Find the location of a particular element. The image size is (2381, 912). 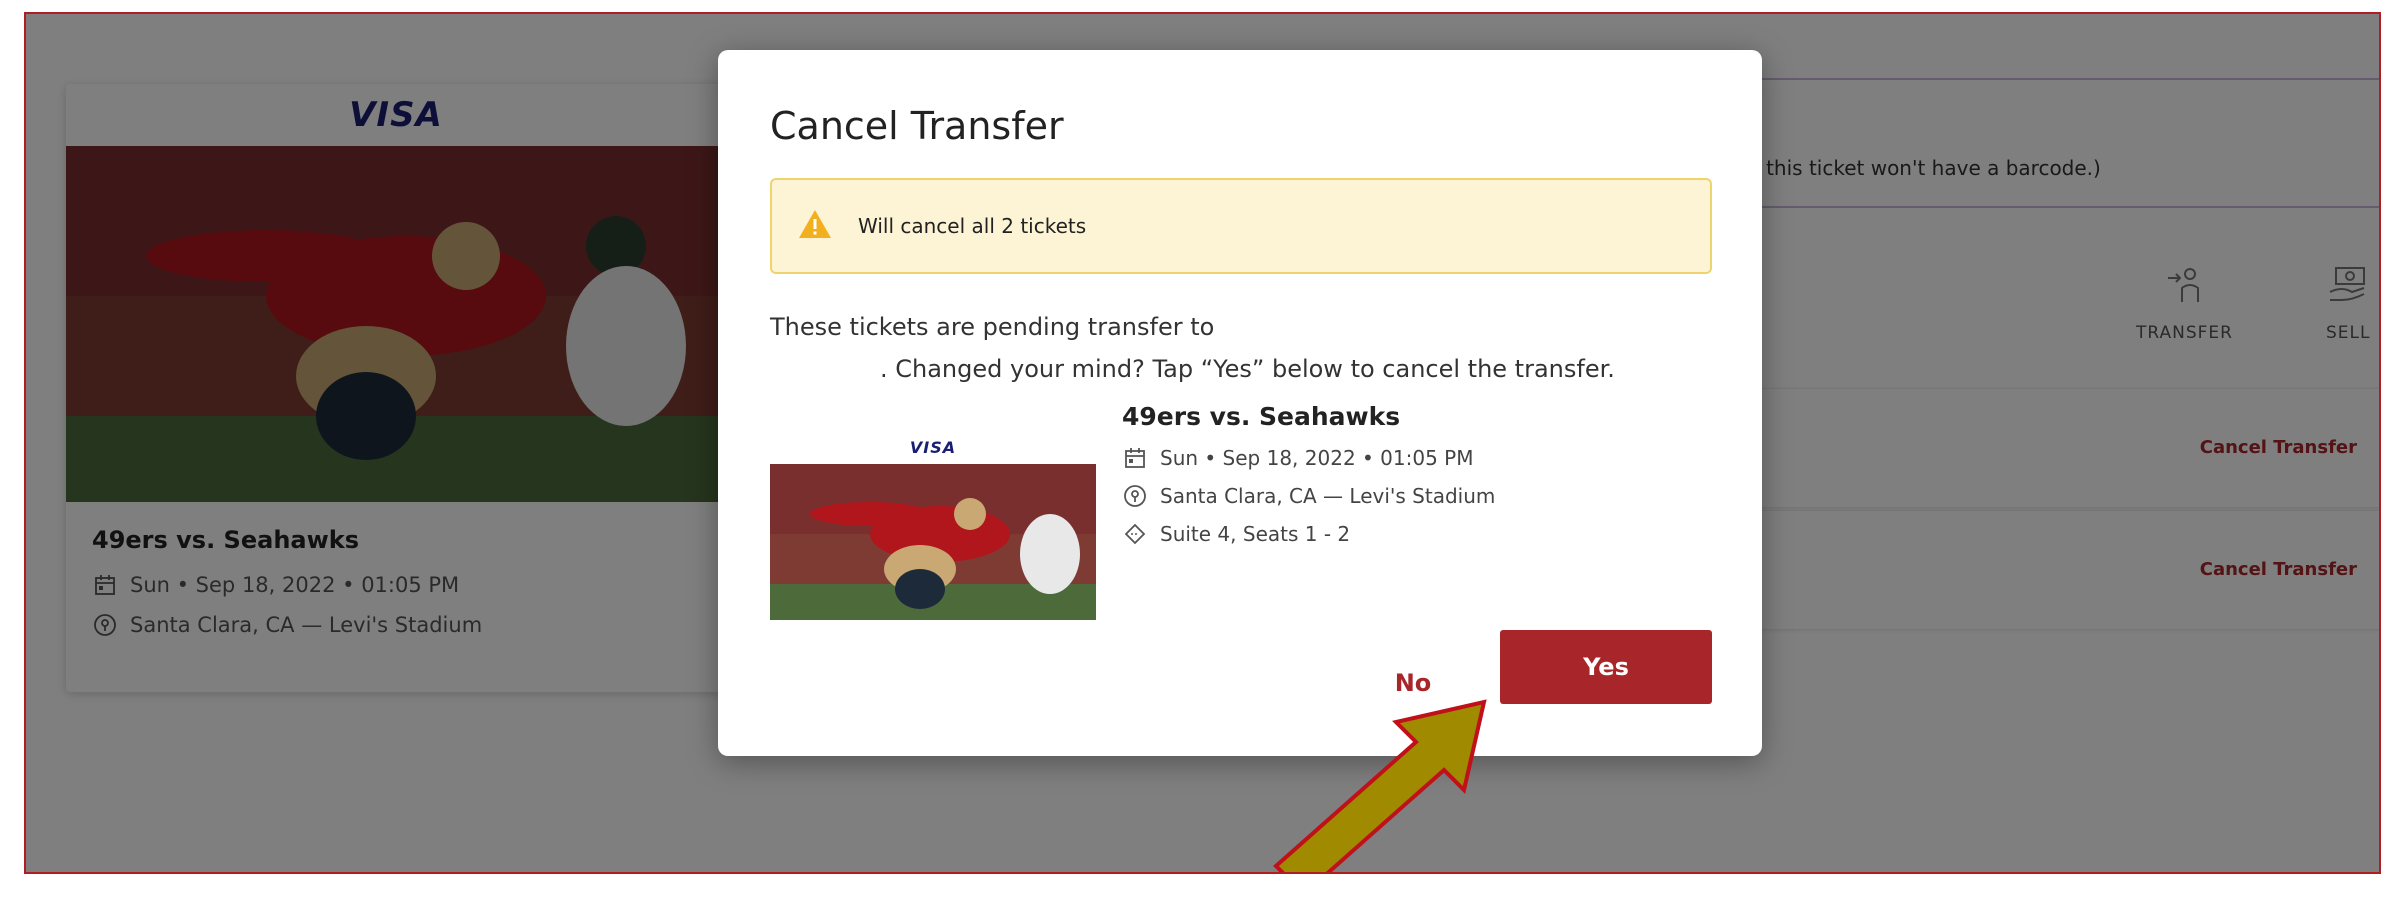

annotation-arrow is located at coordinates (1380, 785).